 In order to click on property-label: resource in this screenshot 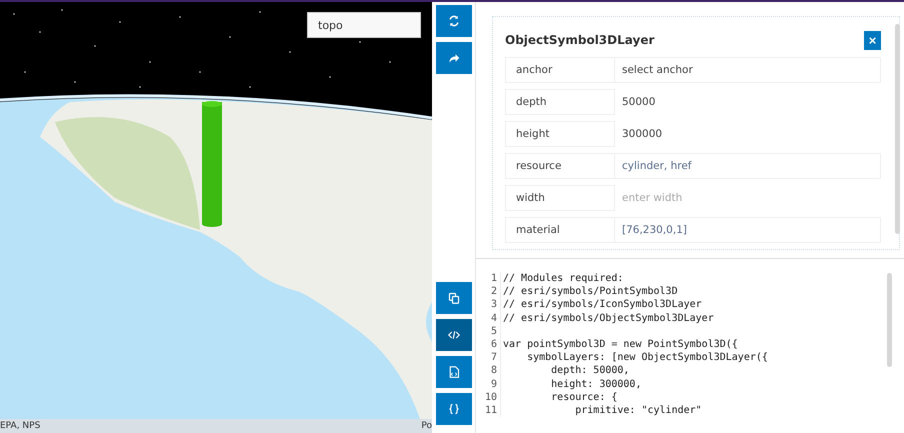, I will do `click(560, 166)`.